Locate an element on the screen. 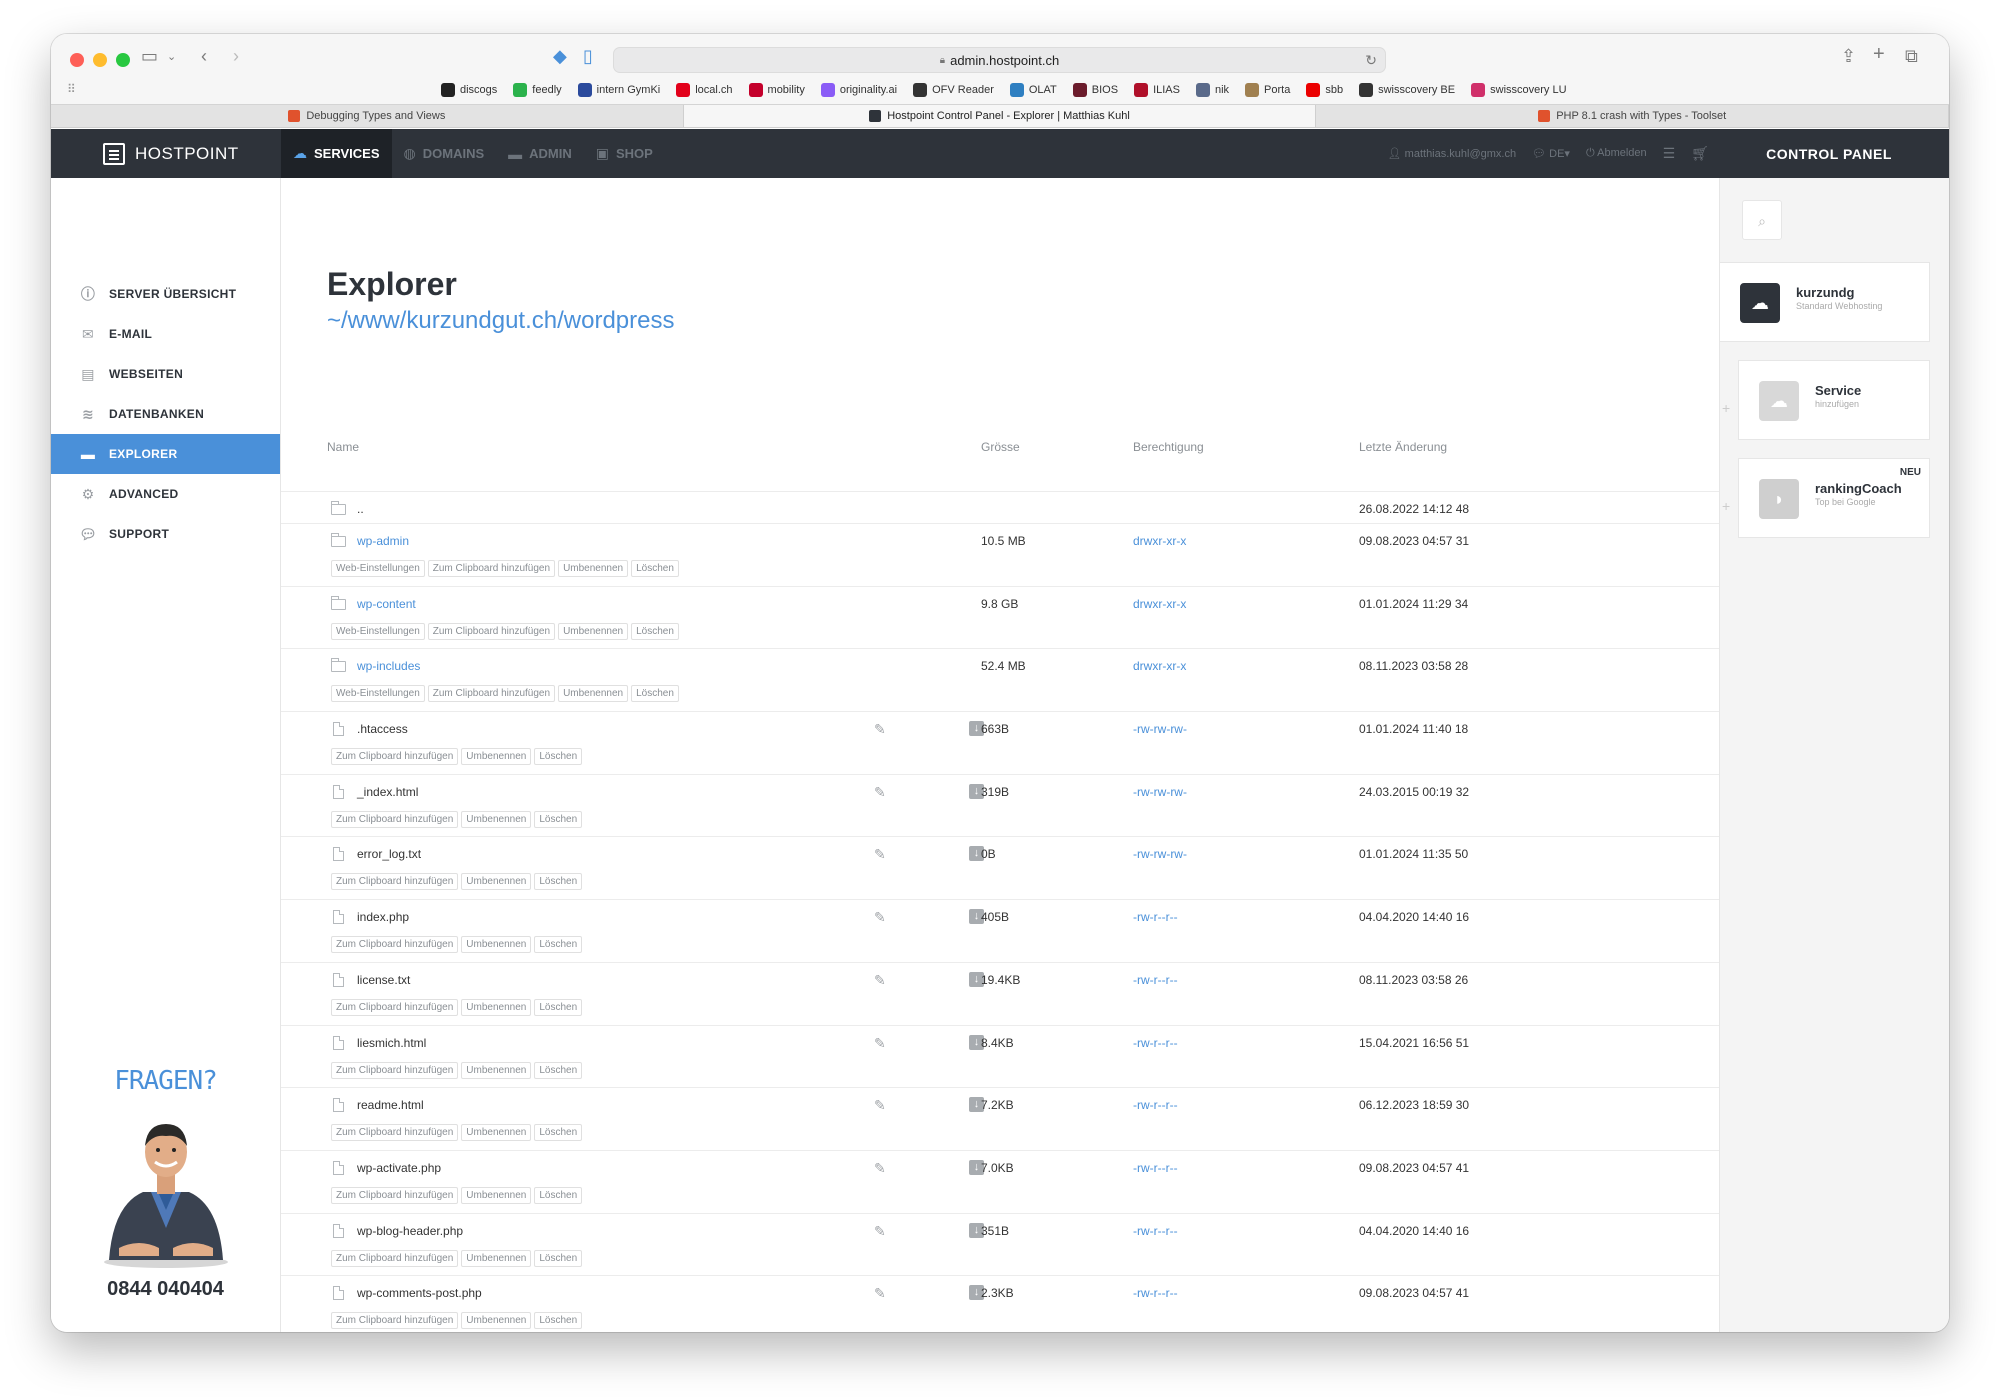  row-name: wp-includes is located at coordinates (388, 666).